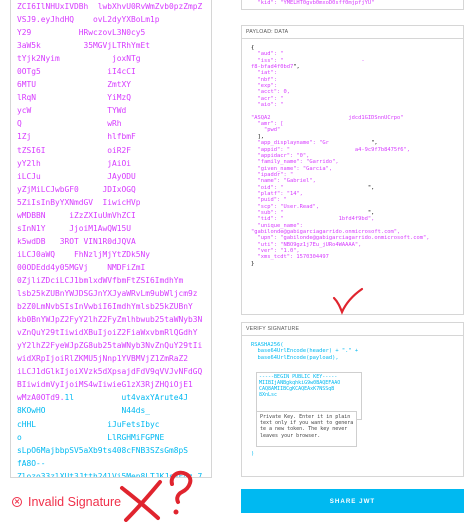 Image resolution: width=474 pixels, height=522 pixels. Describe the element at coordinates (136, 437) in the screenshot. I see `signature-segment: LlRGHMiFGPNE` at that location.